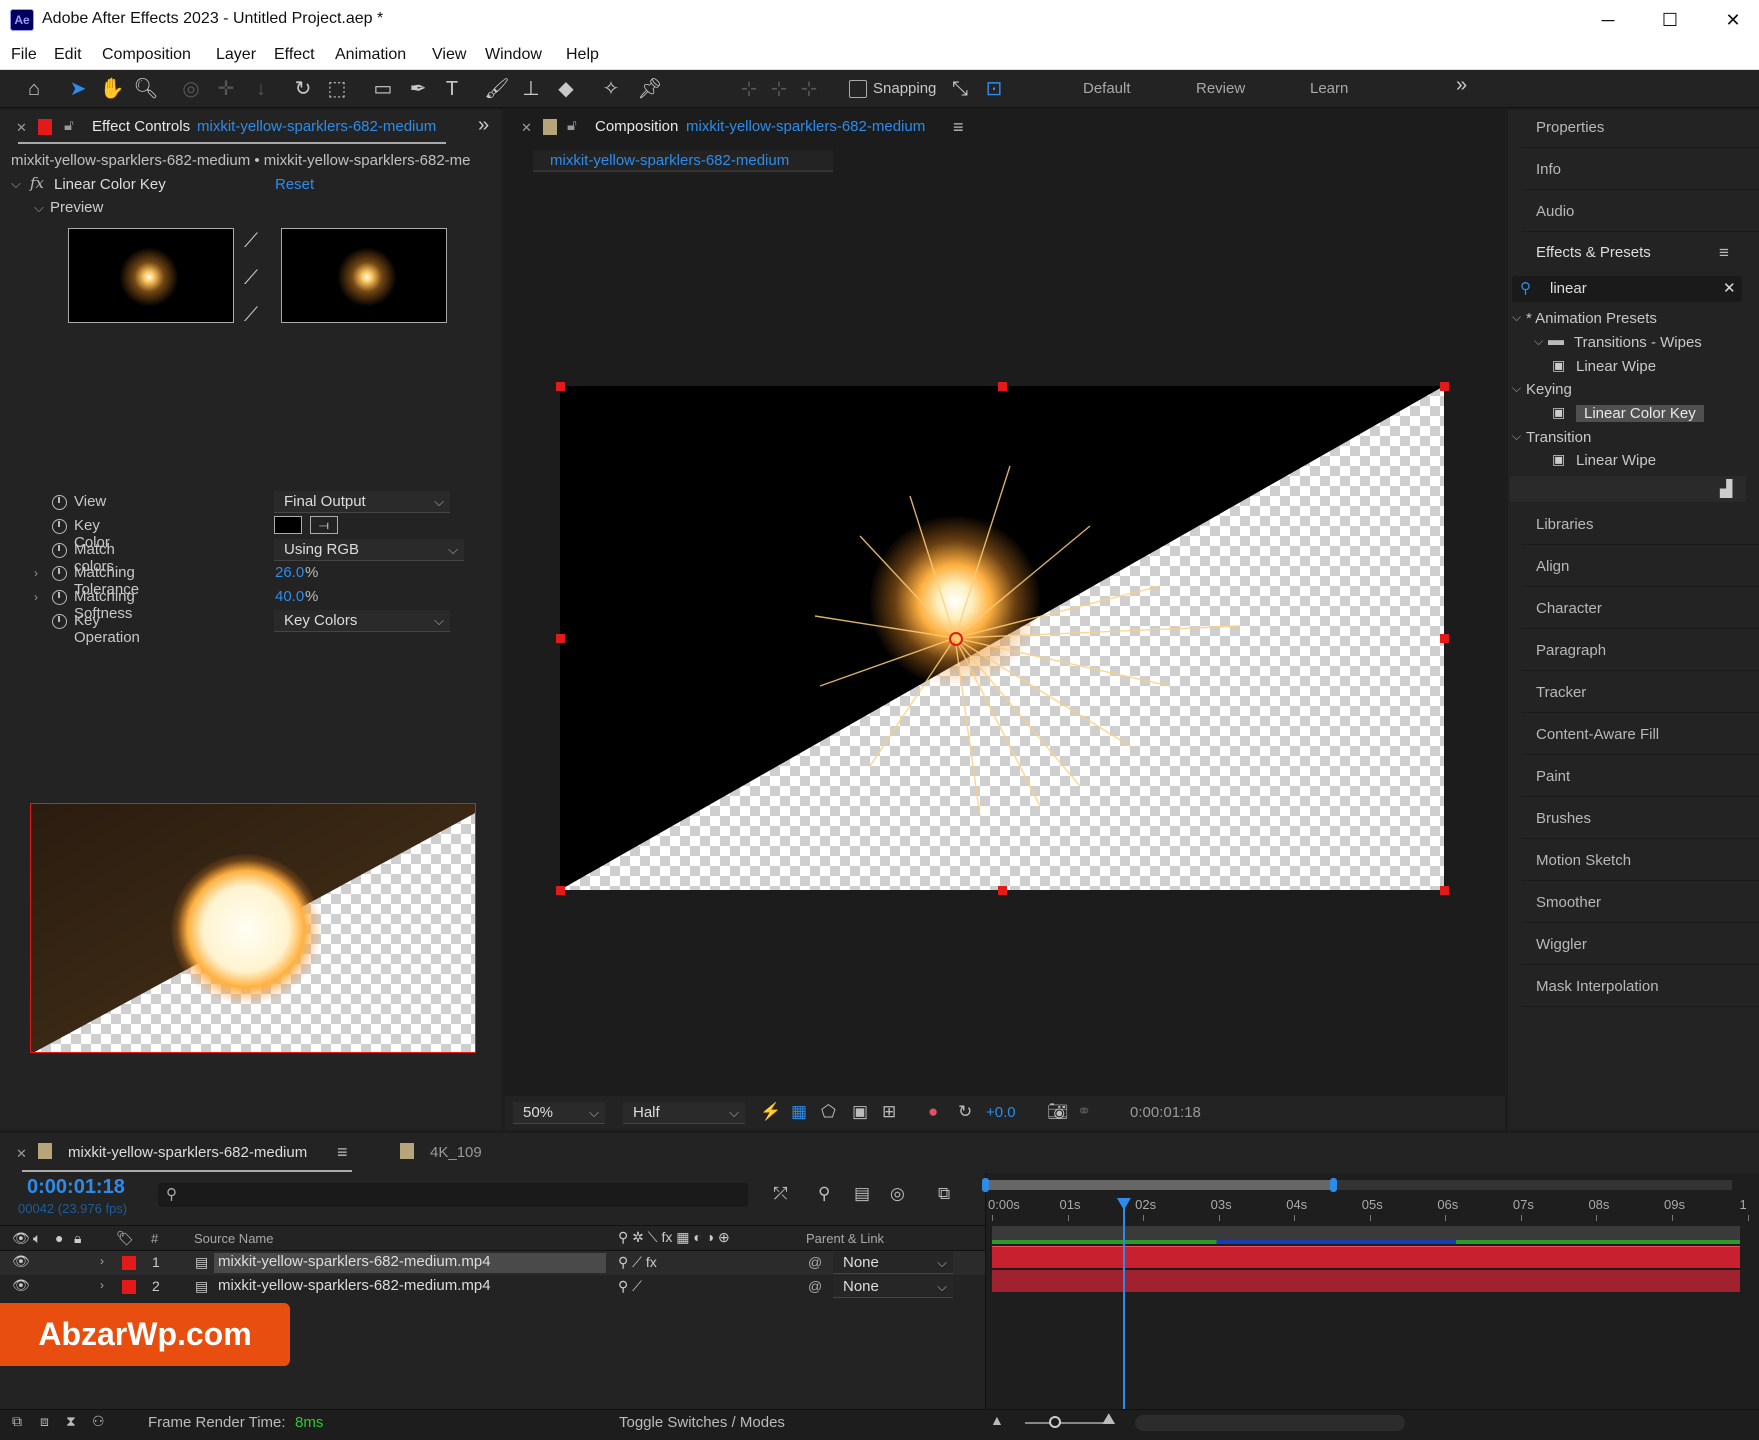 The height and width of the screenshot is (1440, 1759). I want to click on hand-tool-icon: ✋, so click(112, 89).